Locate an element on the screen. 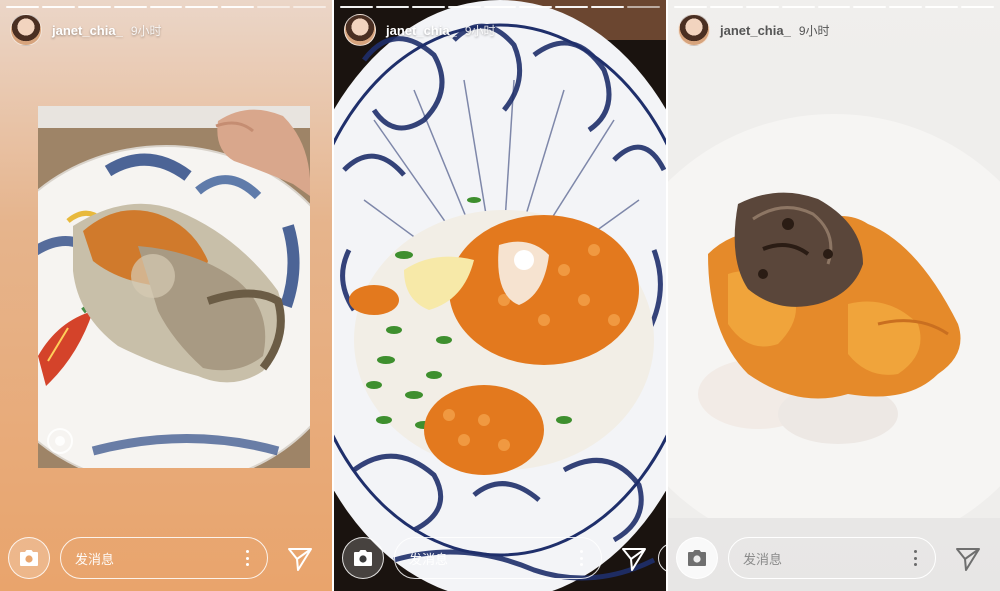 This screenshot has height=591, width=1000. next-story-indicator is located at coordinates (662, 558).